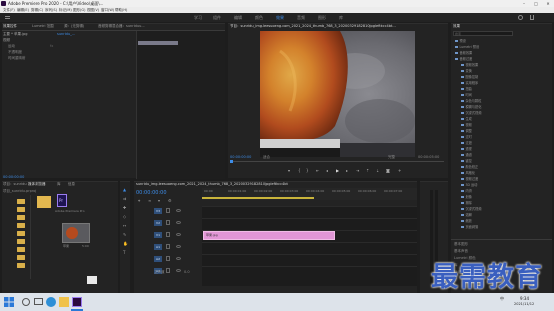  What do you see at coordinates (337, 161) in the screenshot?
I see `scrub-bar` at bounding box center [337, 161].